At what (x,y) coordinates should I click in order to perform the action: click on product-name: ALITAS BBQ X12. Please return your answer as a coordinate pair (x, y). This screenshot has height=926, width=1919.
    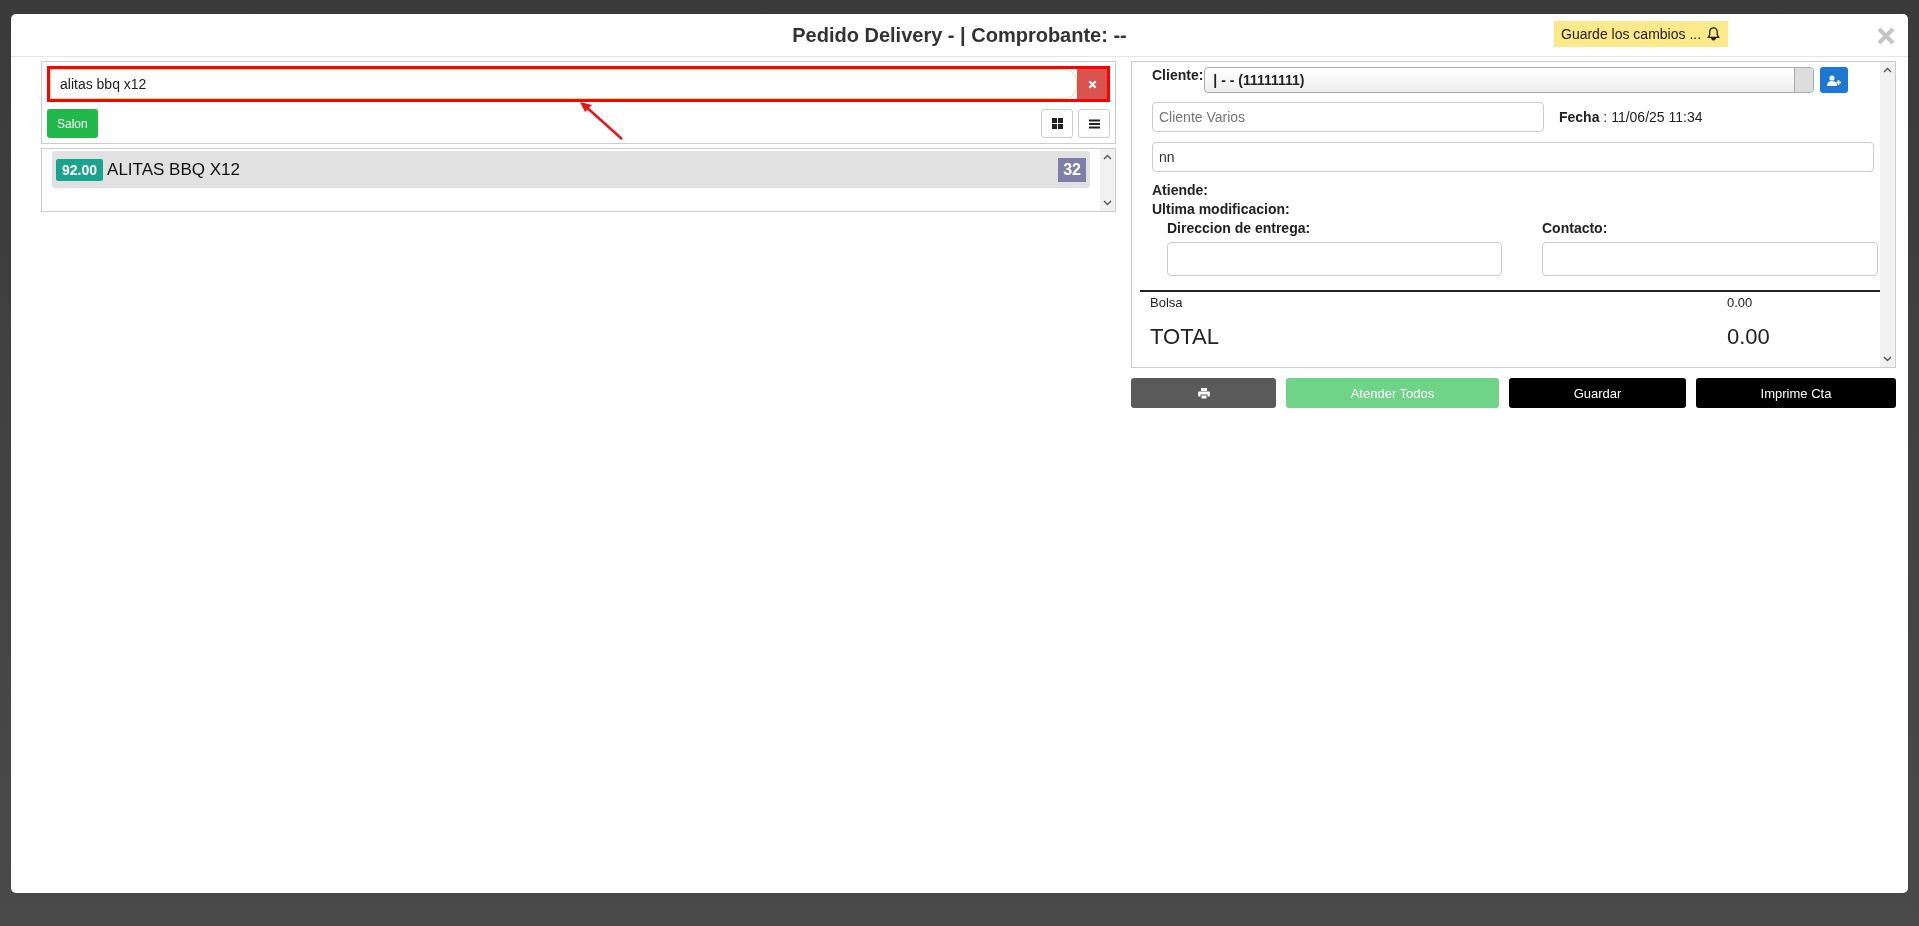
    Looking at the image, I should click on (173, 169).